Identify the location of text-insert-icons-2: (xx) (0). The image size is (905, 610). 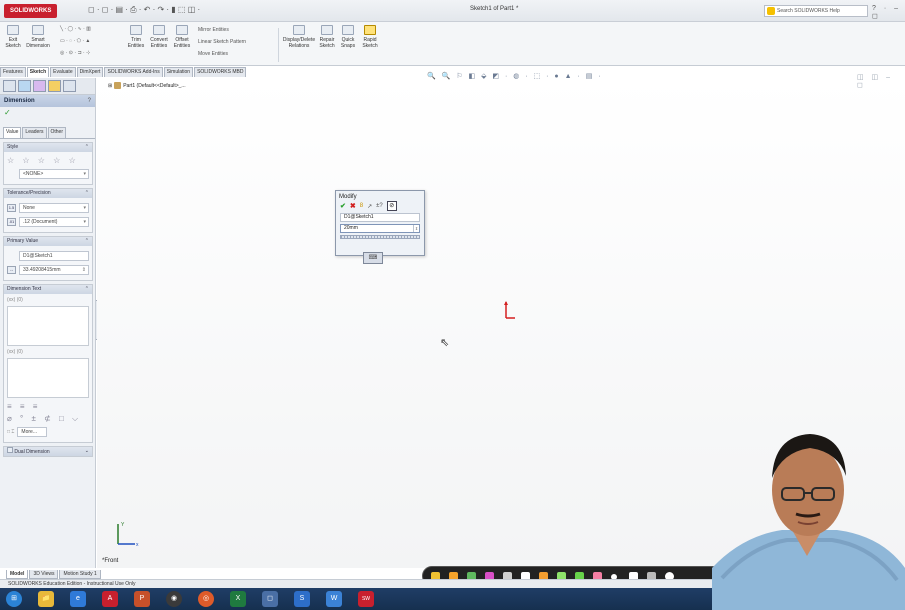
(48, 352).